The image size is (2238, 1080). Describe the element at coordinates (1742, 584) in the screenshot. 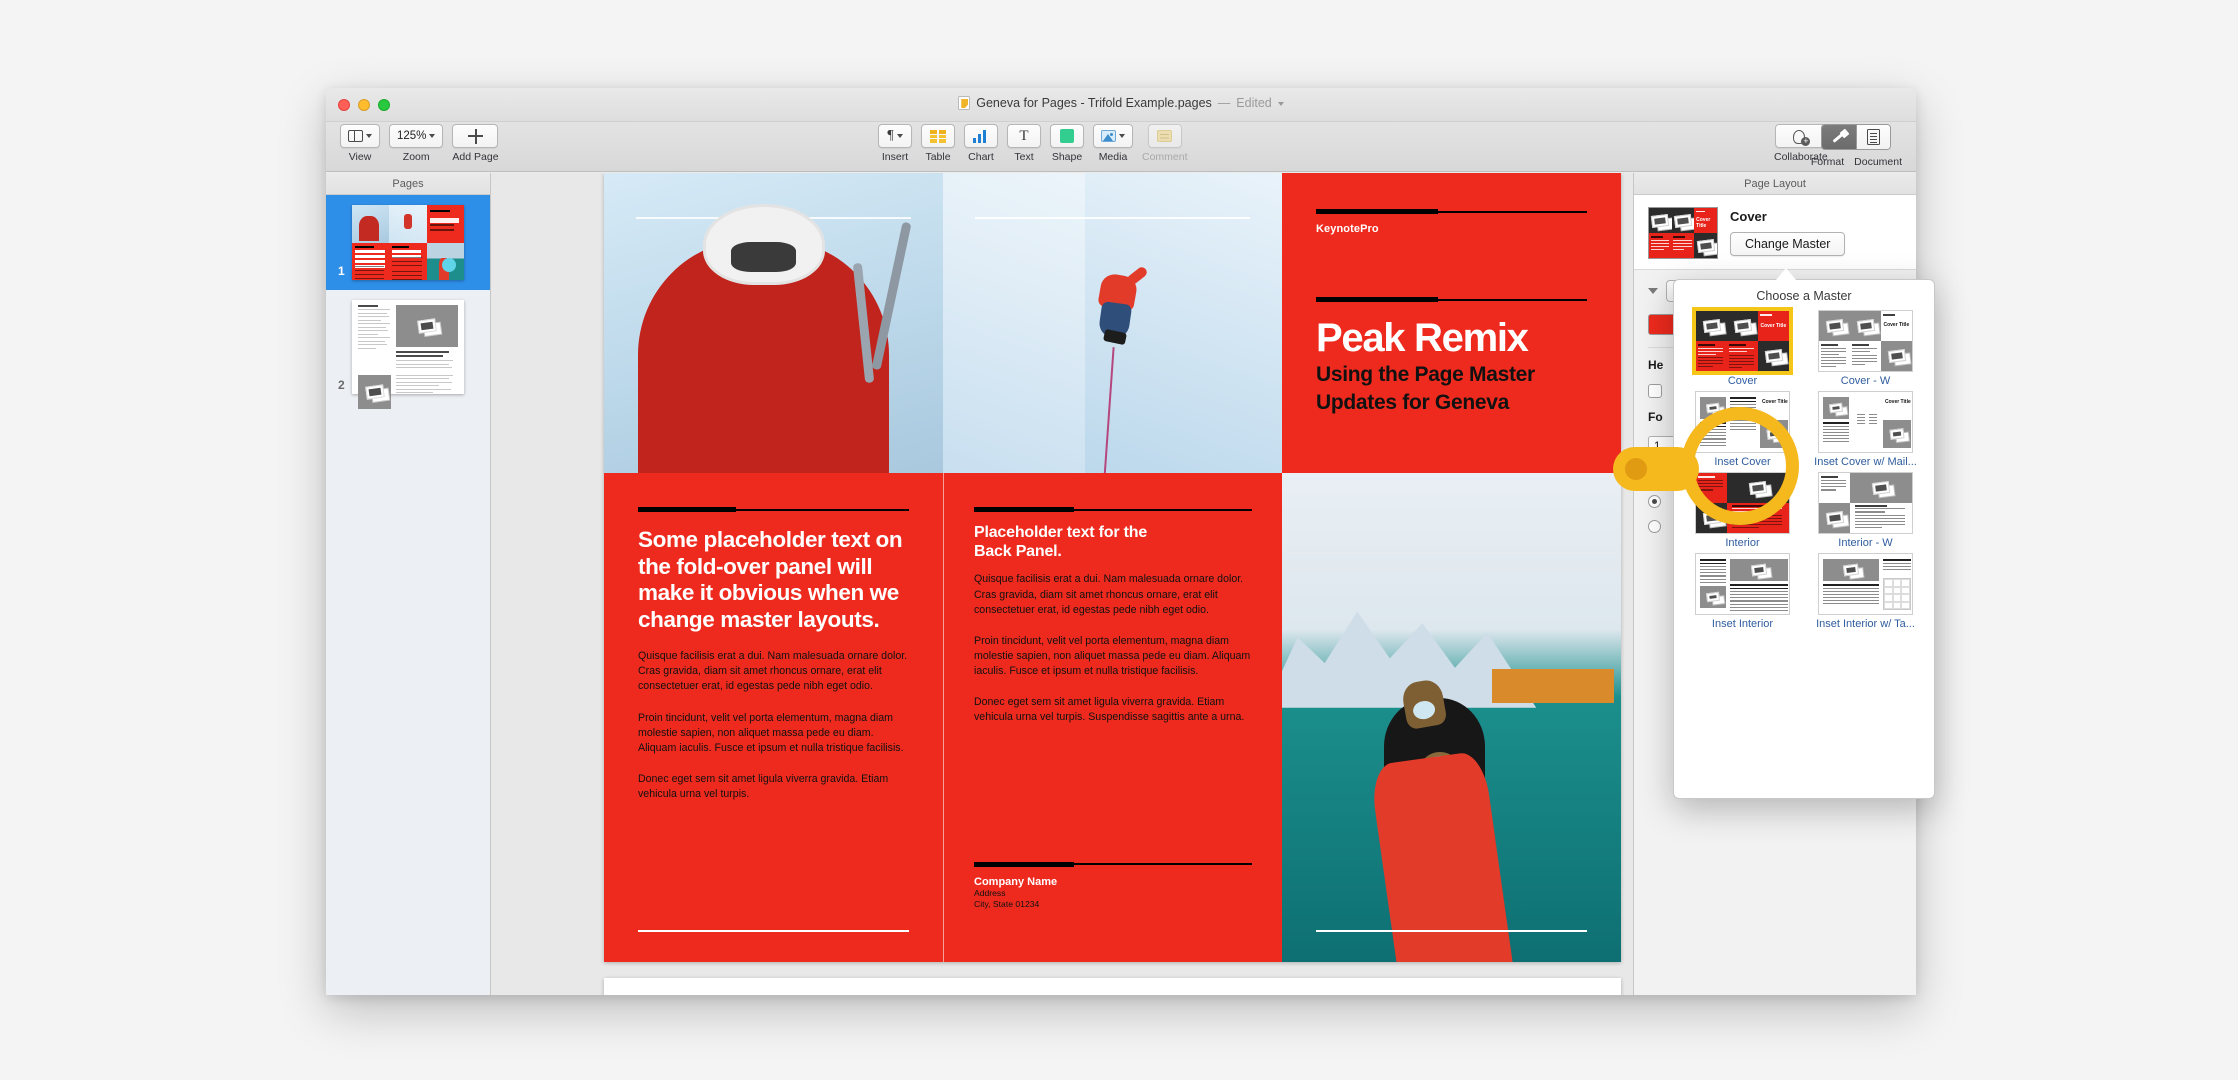

I see `master-thumb-inset-interior` at that location.